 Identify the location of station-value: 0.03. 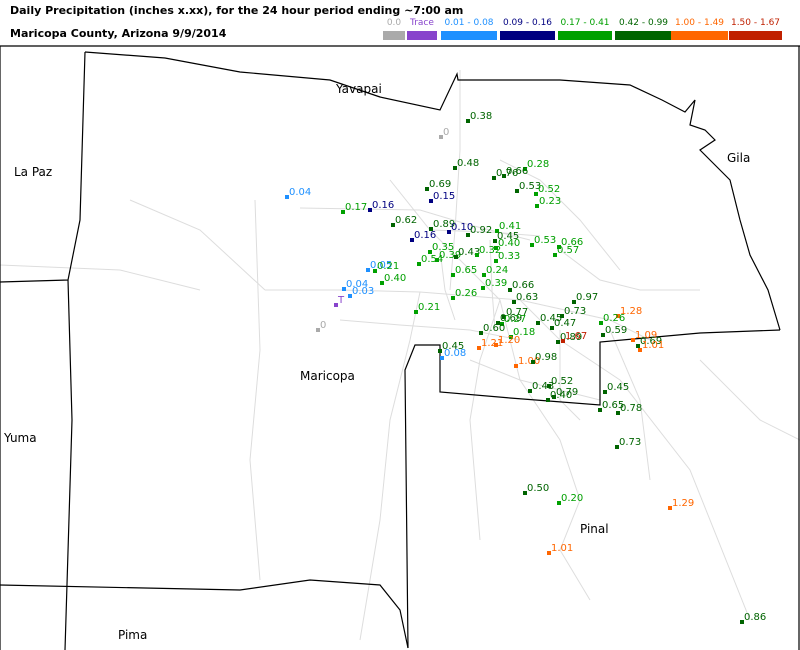
(363, 291).